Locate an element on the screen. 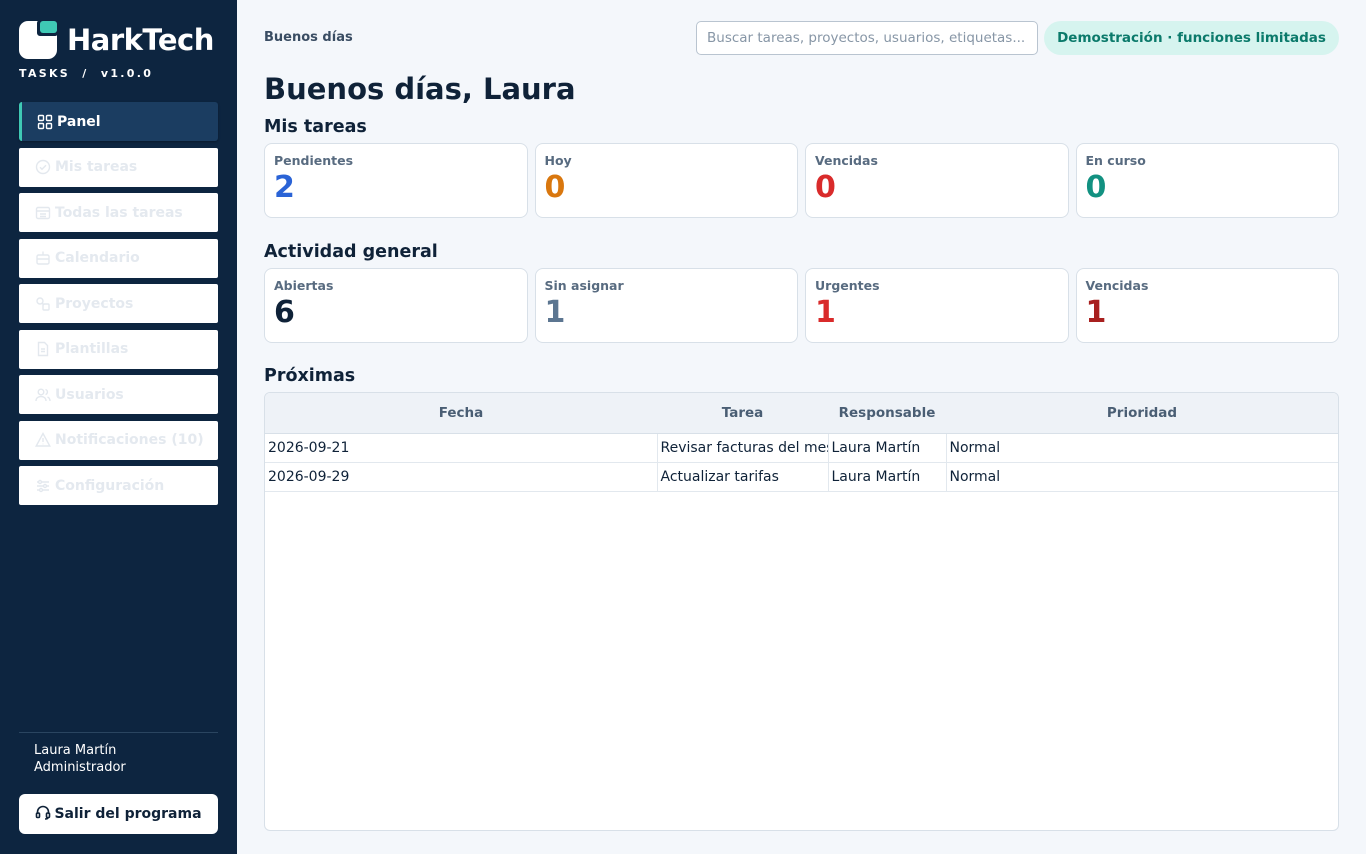 The width and height of the screenshot is (1366, 854). cell-date: 2026-09-29 is located at coordinates (461, 477).